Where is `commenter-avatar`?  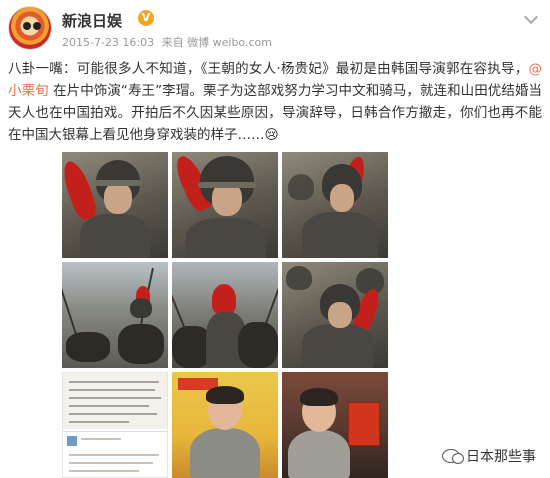
commenter-avatar is located at coordinates (72, 441).